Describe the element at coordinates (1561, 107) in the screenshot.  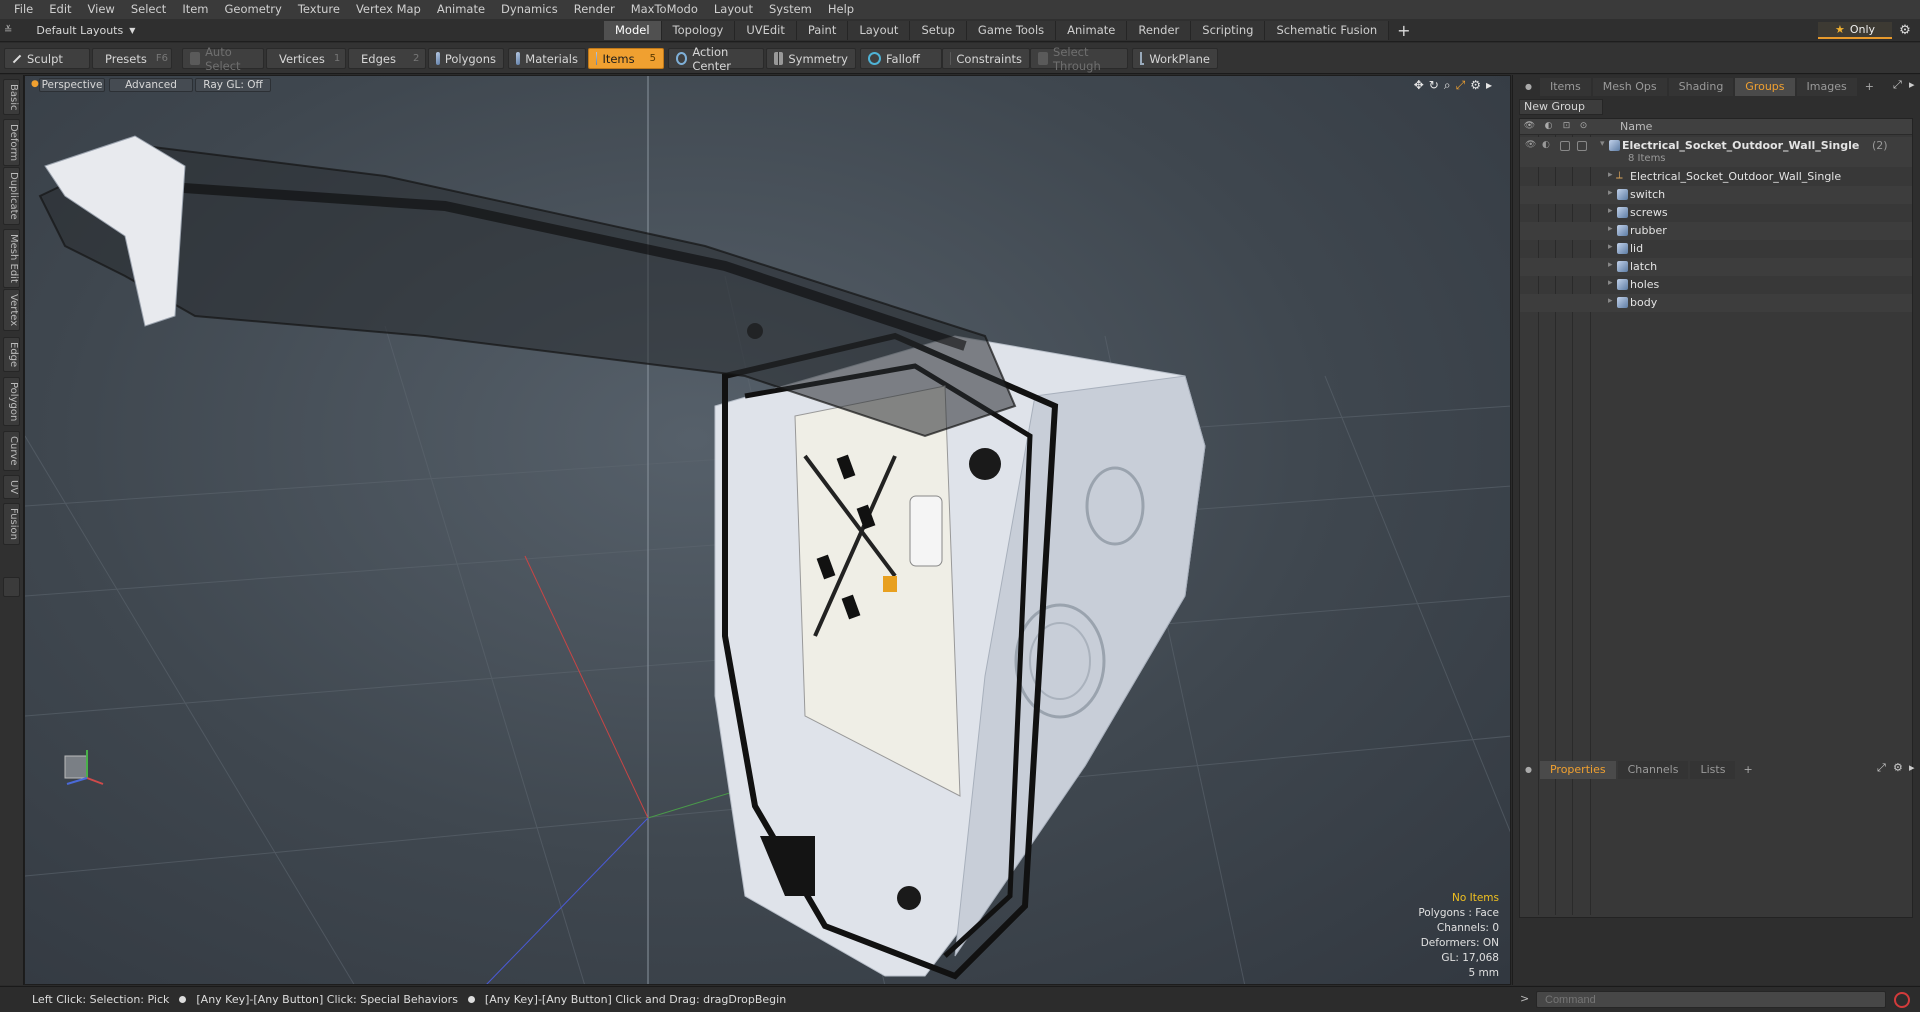
I see `new-group-button: New Group` at that location.